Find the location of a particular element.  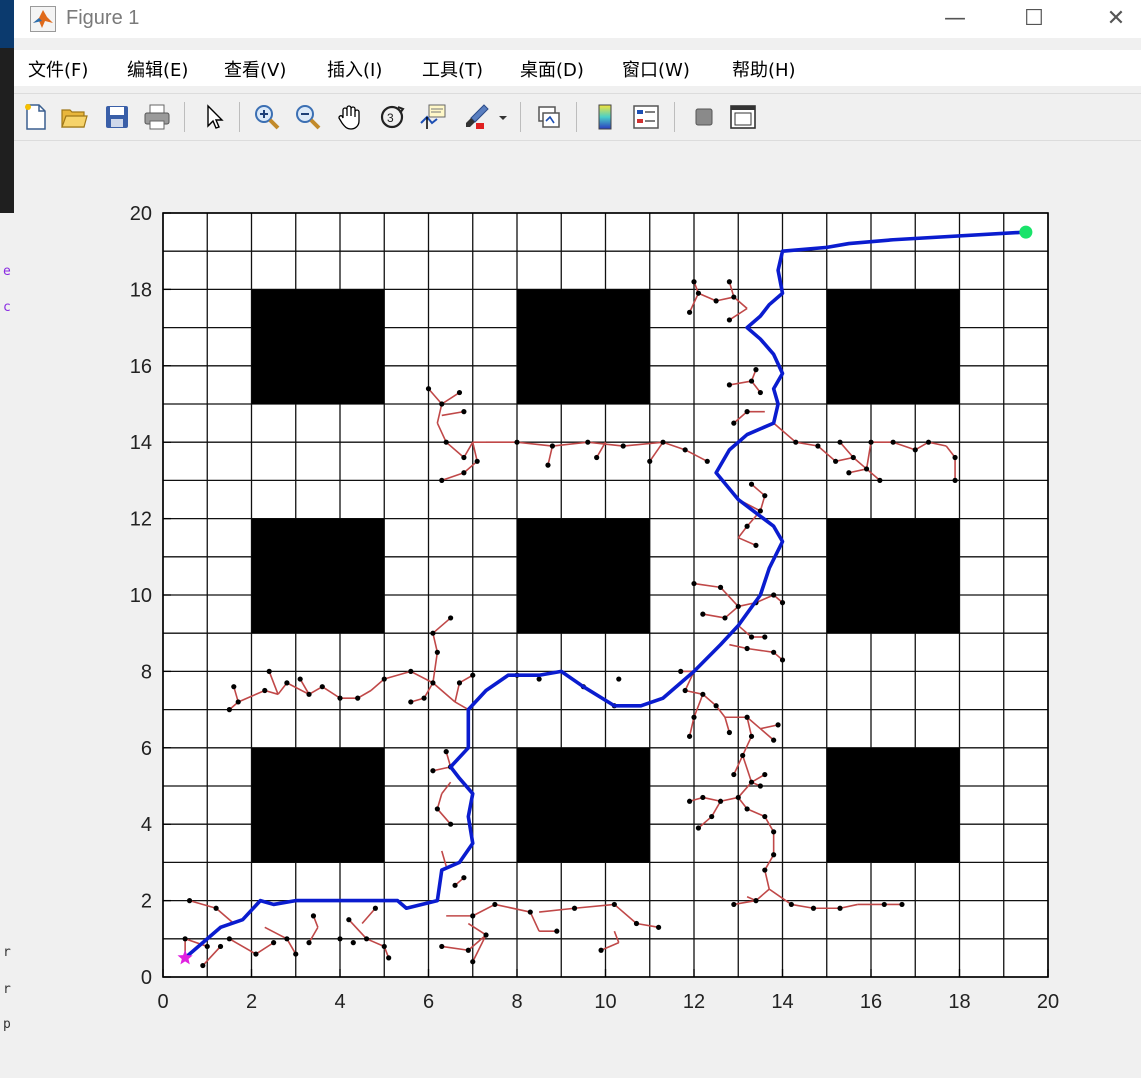

y-tick-label: 2 is located at coordinates (146, 902).